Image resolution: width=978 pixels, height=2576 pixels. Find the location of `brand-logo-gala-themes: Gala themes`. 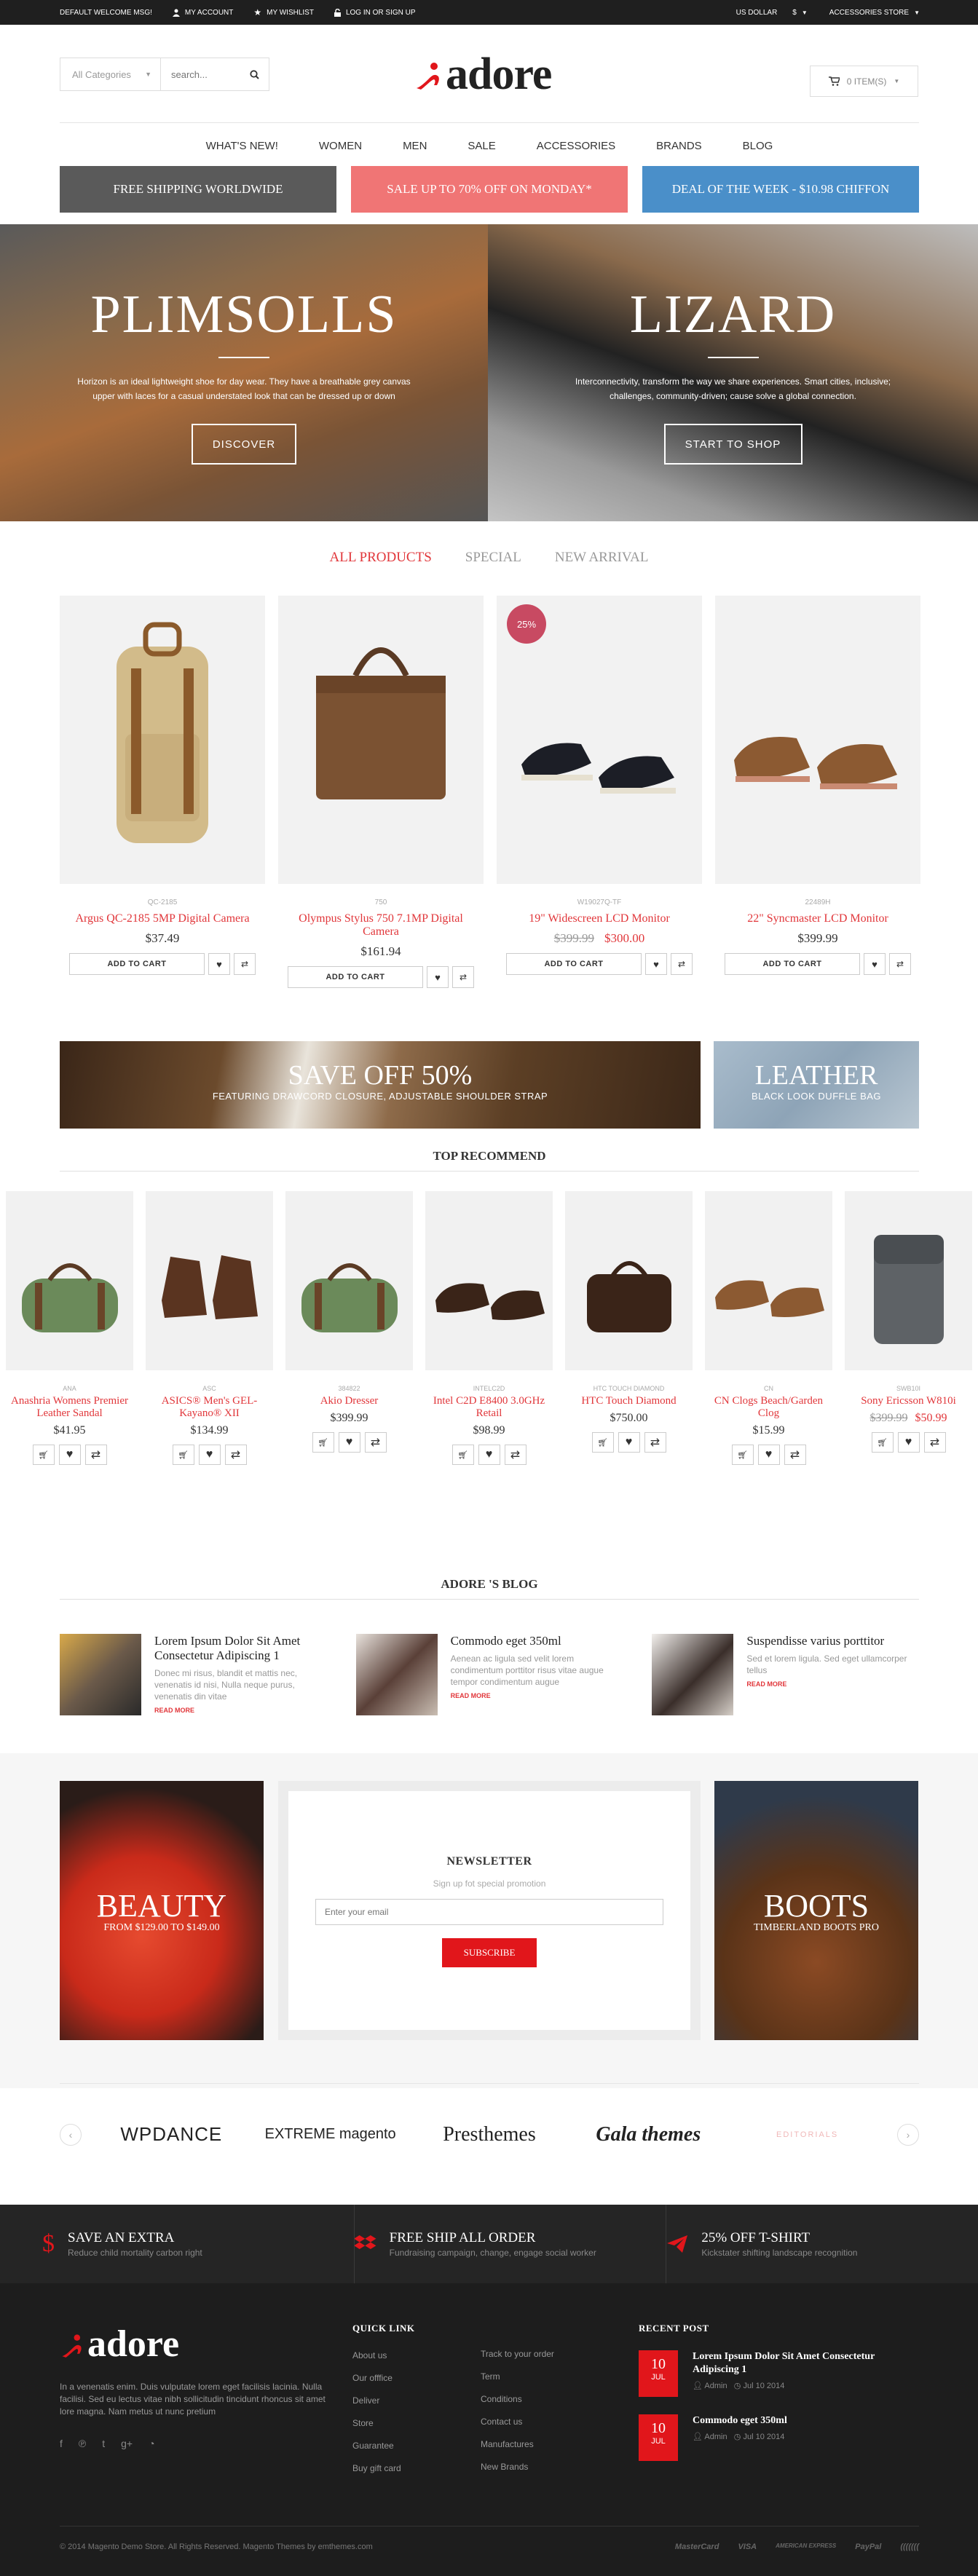

brand-logo-gala-themes: Gala themes is located at coordinates (648, 2135).